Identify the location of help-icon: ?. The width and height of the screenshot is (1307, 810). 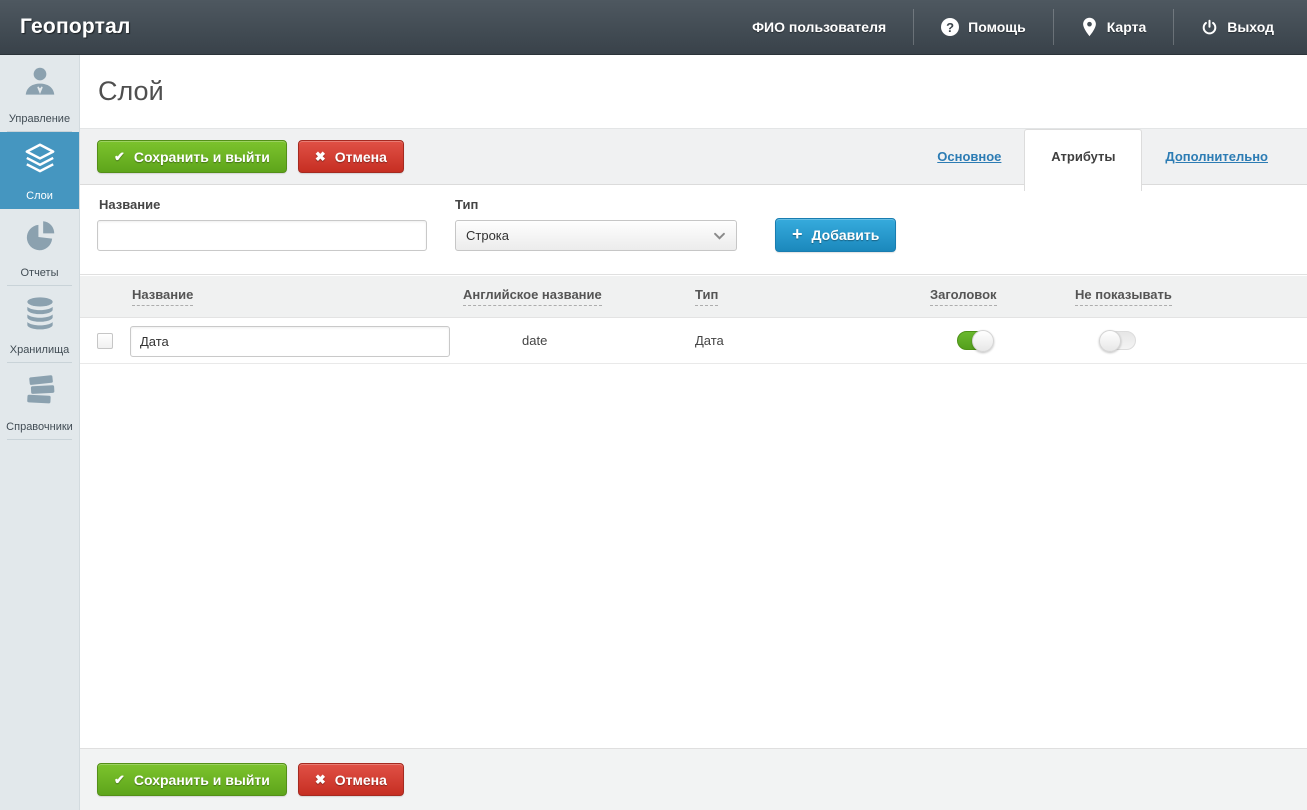
(950, 27).